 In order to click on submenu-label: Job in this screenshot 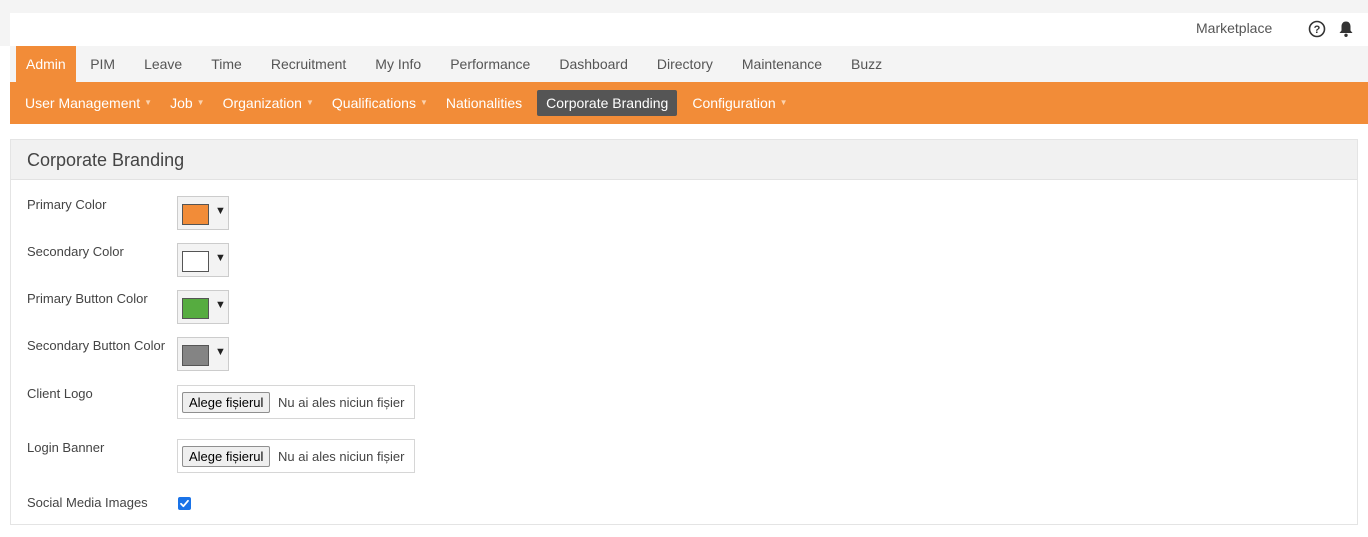, I will do `click(181, 103)`.